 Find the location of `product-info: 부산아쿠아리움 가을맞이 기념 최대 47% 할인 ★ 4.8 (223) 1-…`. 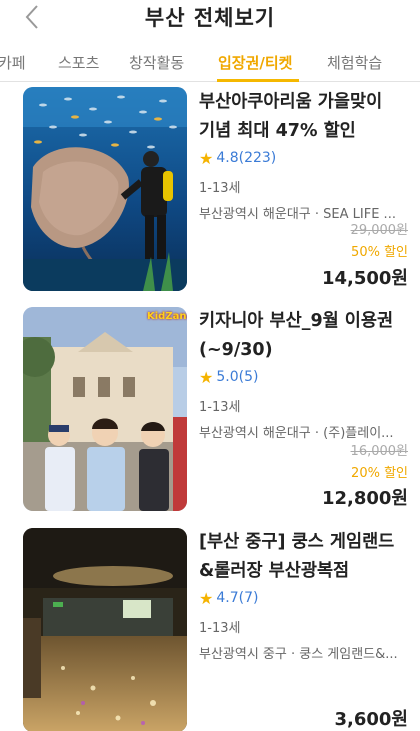

product-info: 부산아쿠아리움 가을맞이 기념 최대 47% 할인 ★ 4.8 (223) 1-… is located at coordinates (305, 155).